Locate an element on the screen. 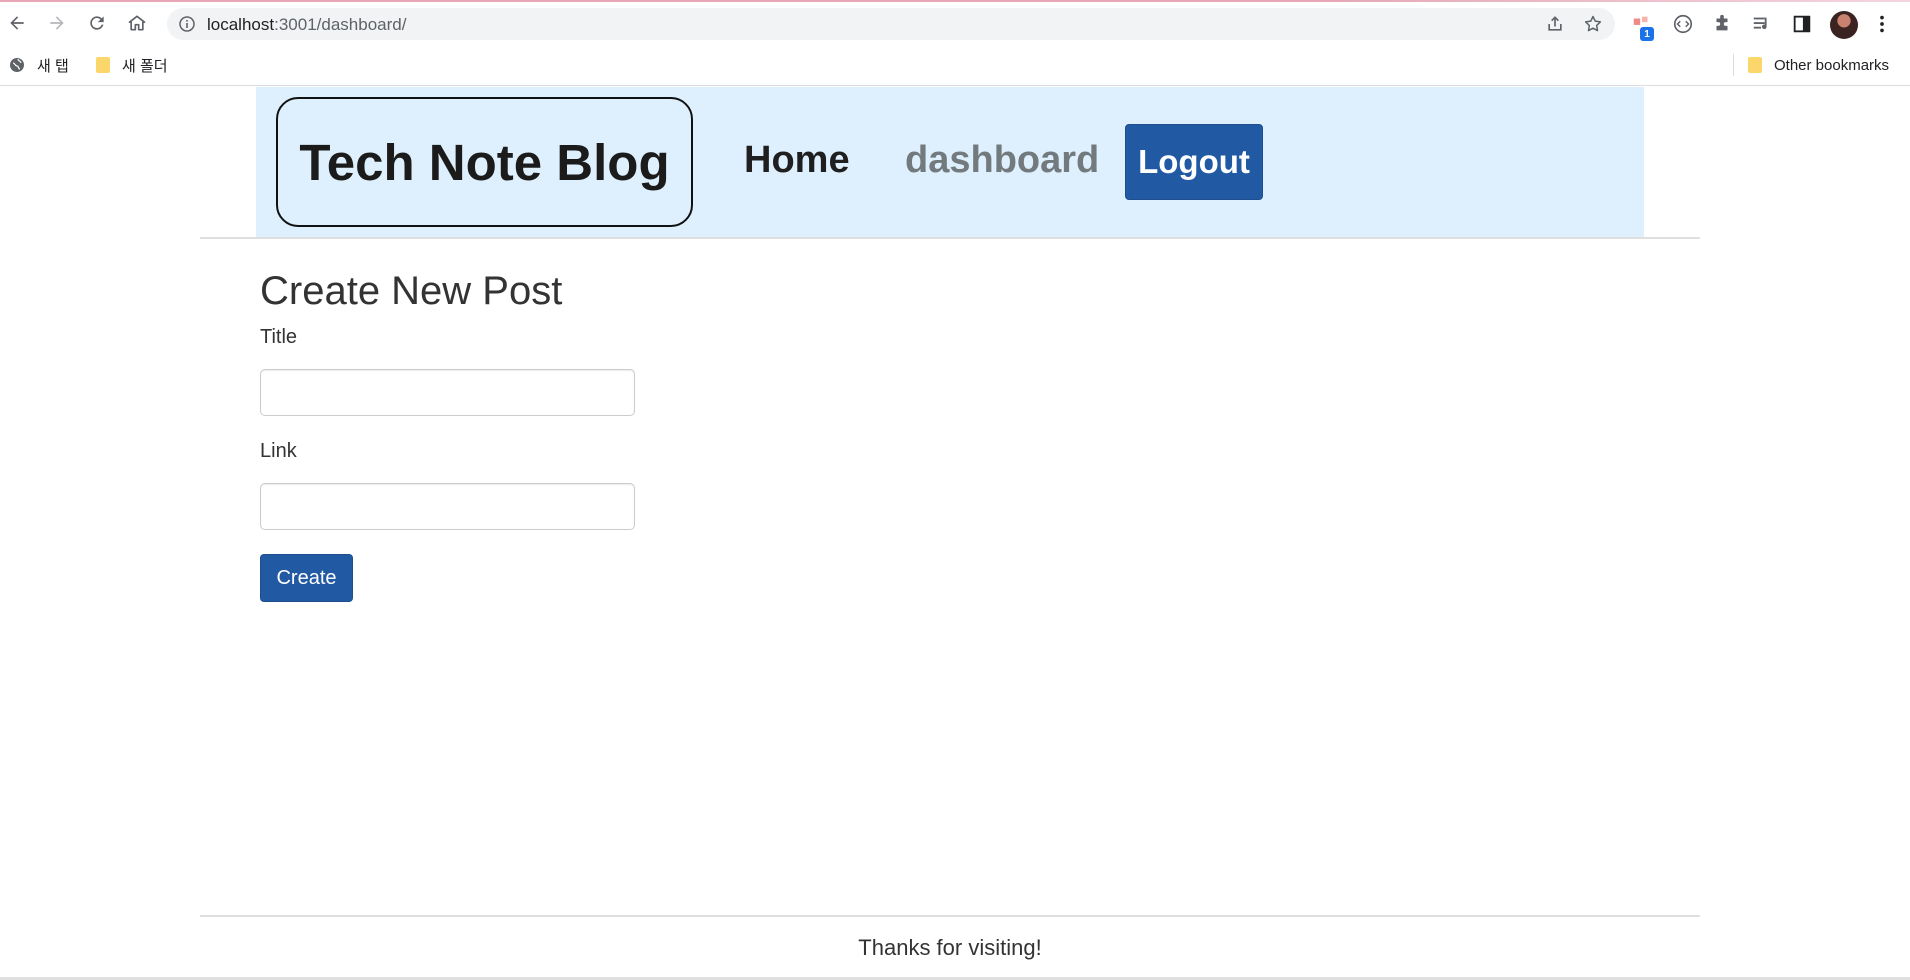  share-icon is located at coordinates (1555, 24).